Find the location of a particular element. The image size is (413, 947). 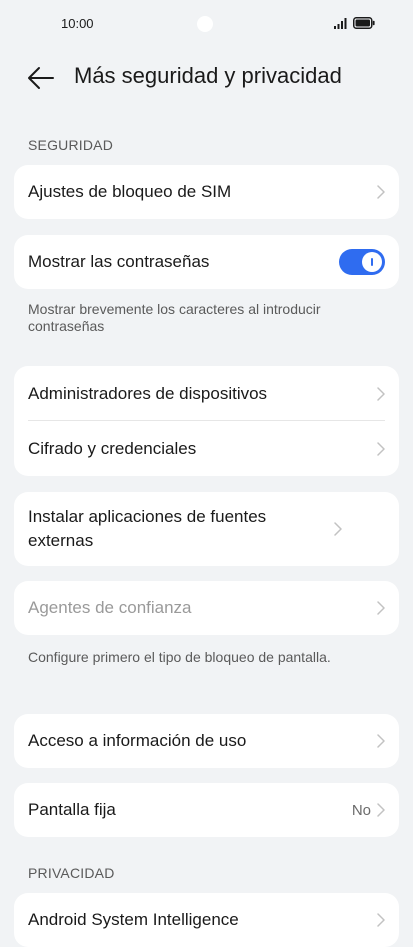

trust-agents-label: Agentes de confianza is located at coordinates (110, 607).